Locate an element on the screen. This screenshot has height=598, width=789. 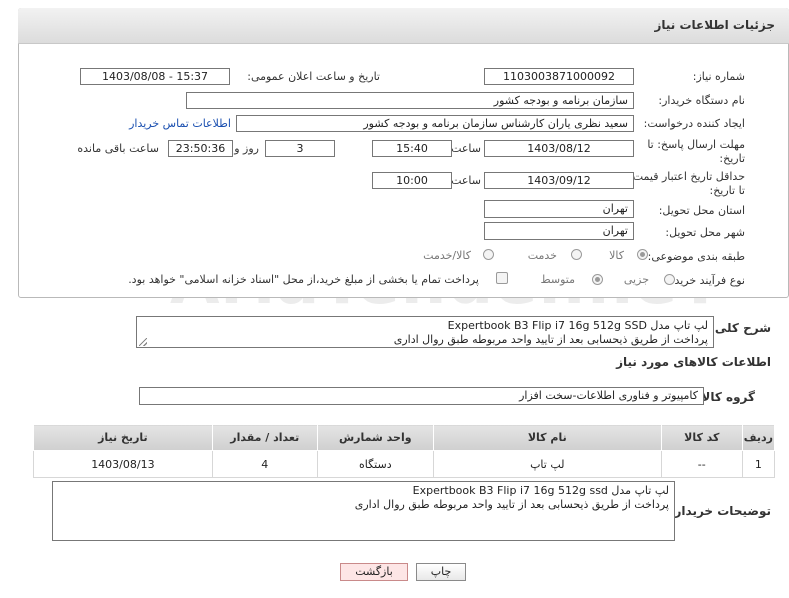
province-label: استان محل تحویل: is located at coordinates (701, 210).